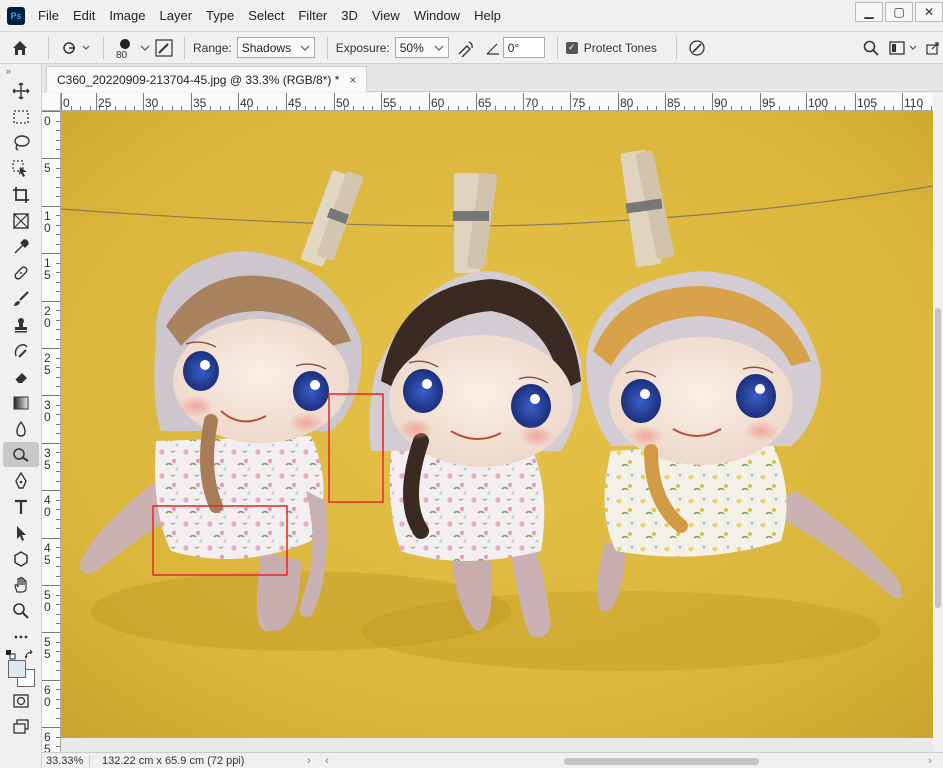 The image size is (943, 768). What do you see at coordinates (487, 15) in the screenshot?
I see `menu-help: Help` at bounding box center [487, 15].